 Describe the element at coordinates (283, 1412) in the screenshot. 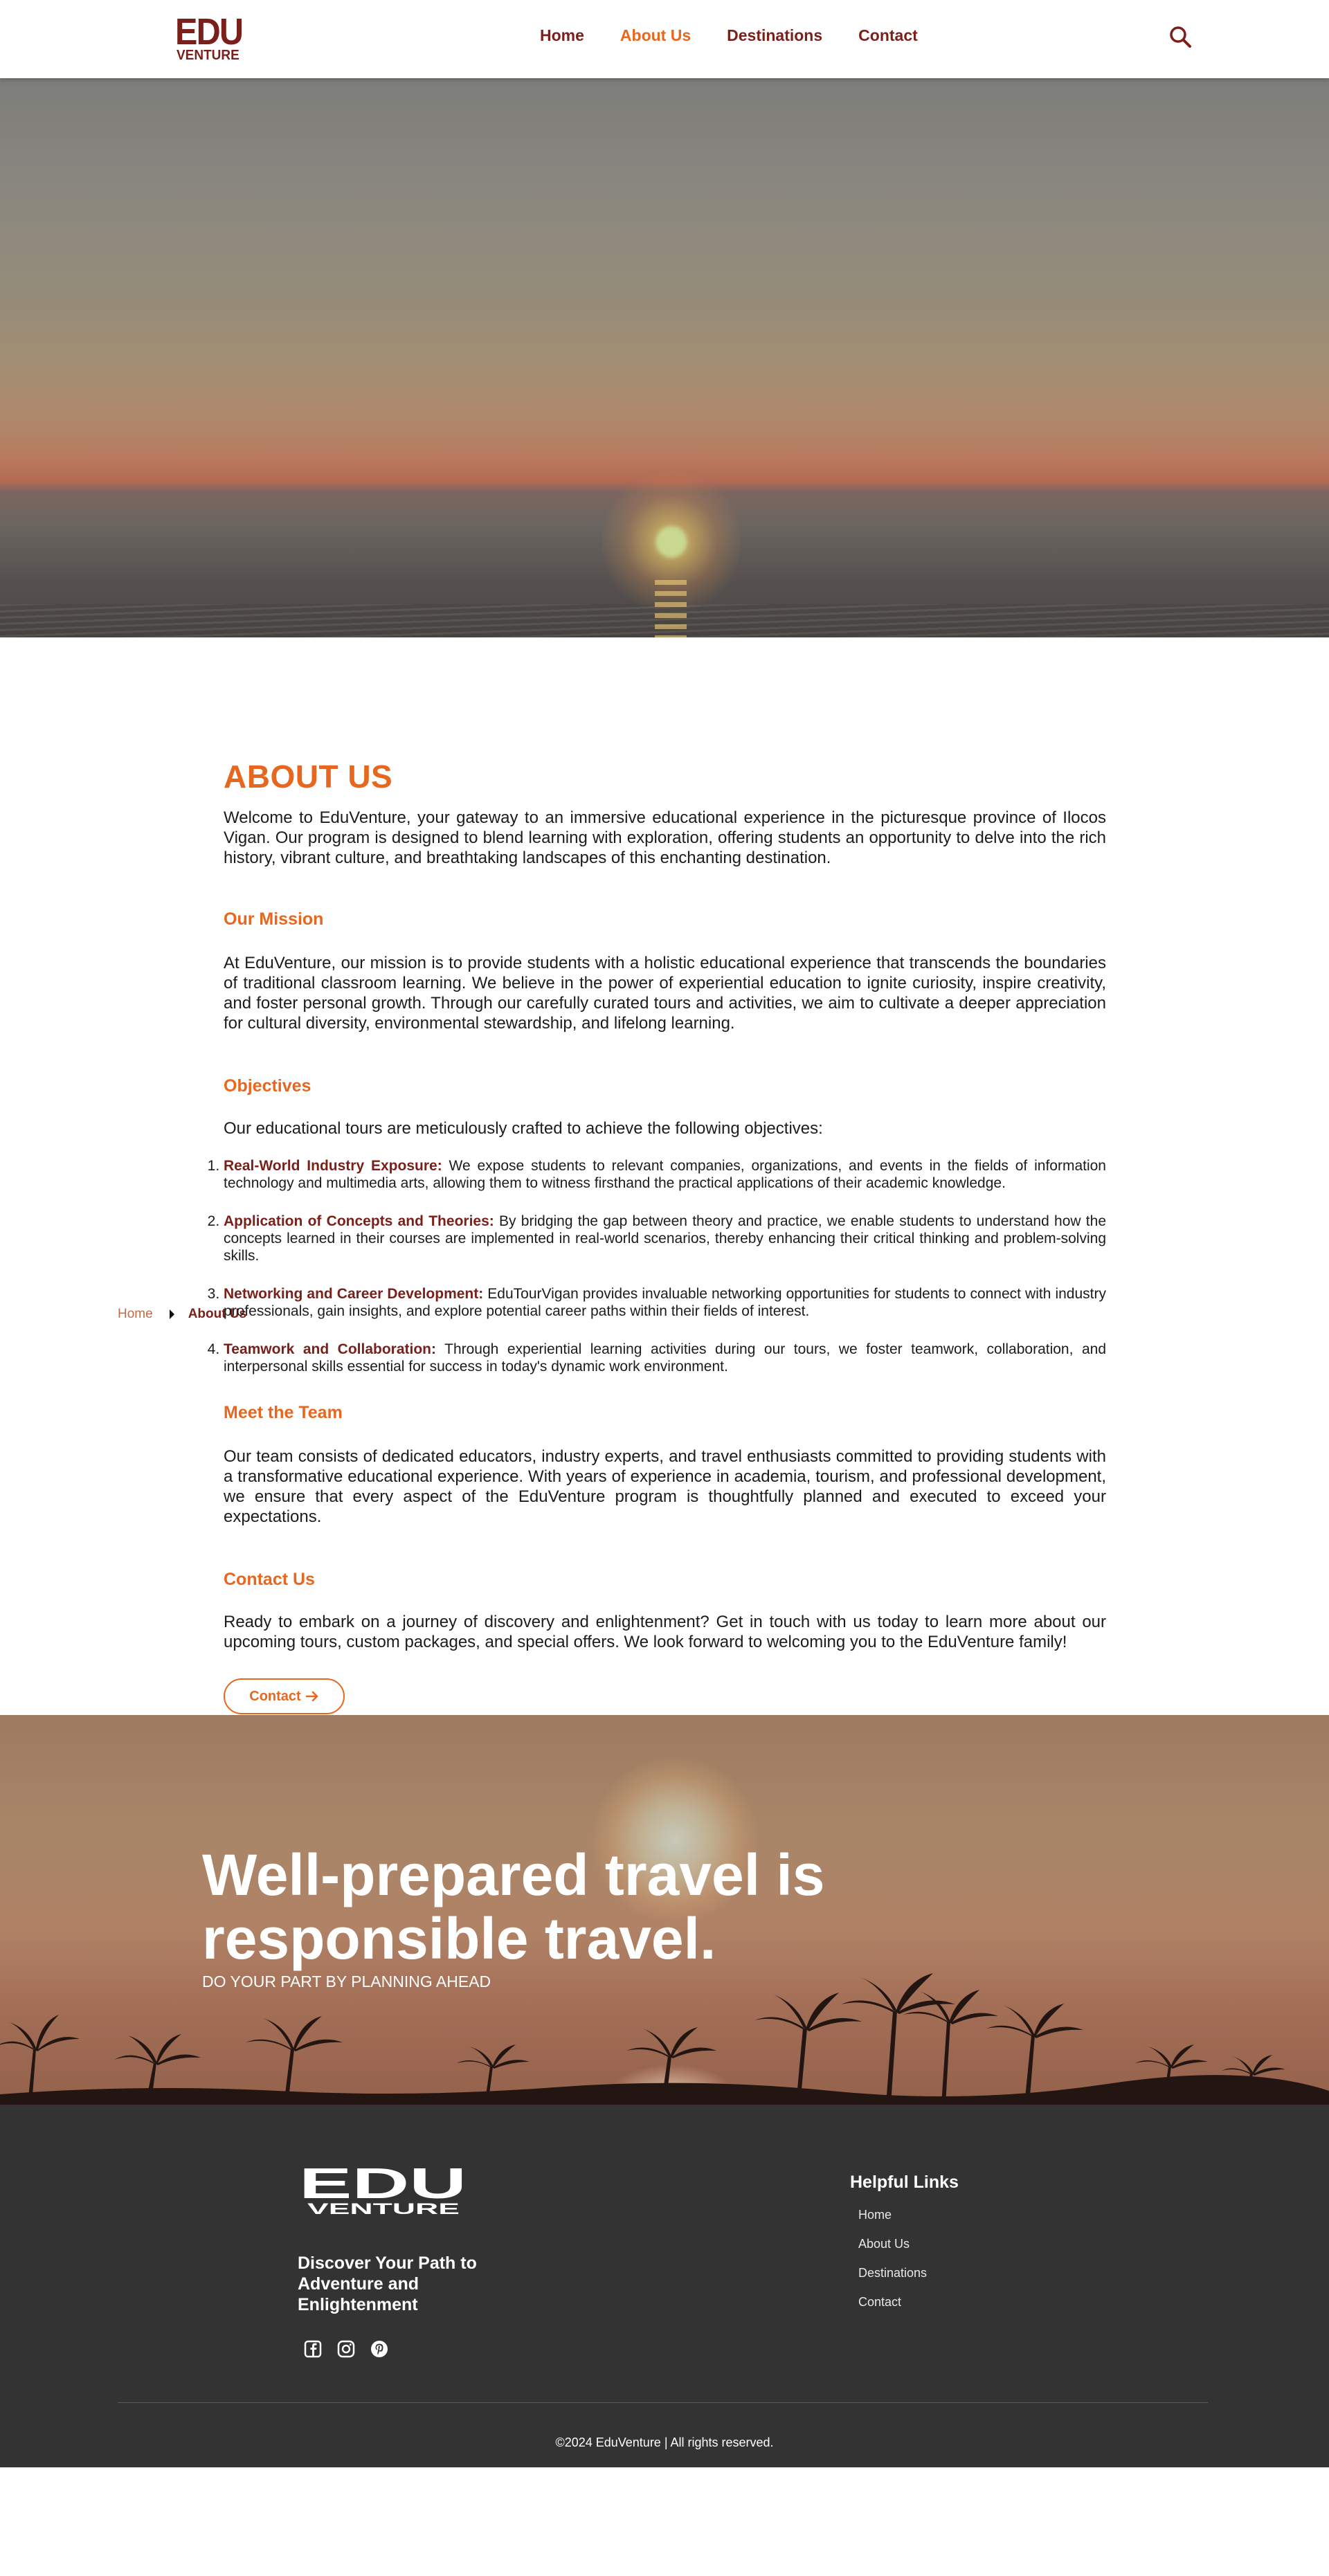

I see `team-heading: Meet the Team` at that location.